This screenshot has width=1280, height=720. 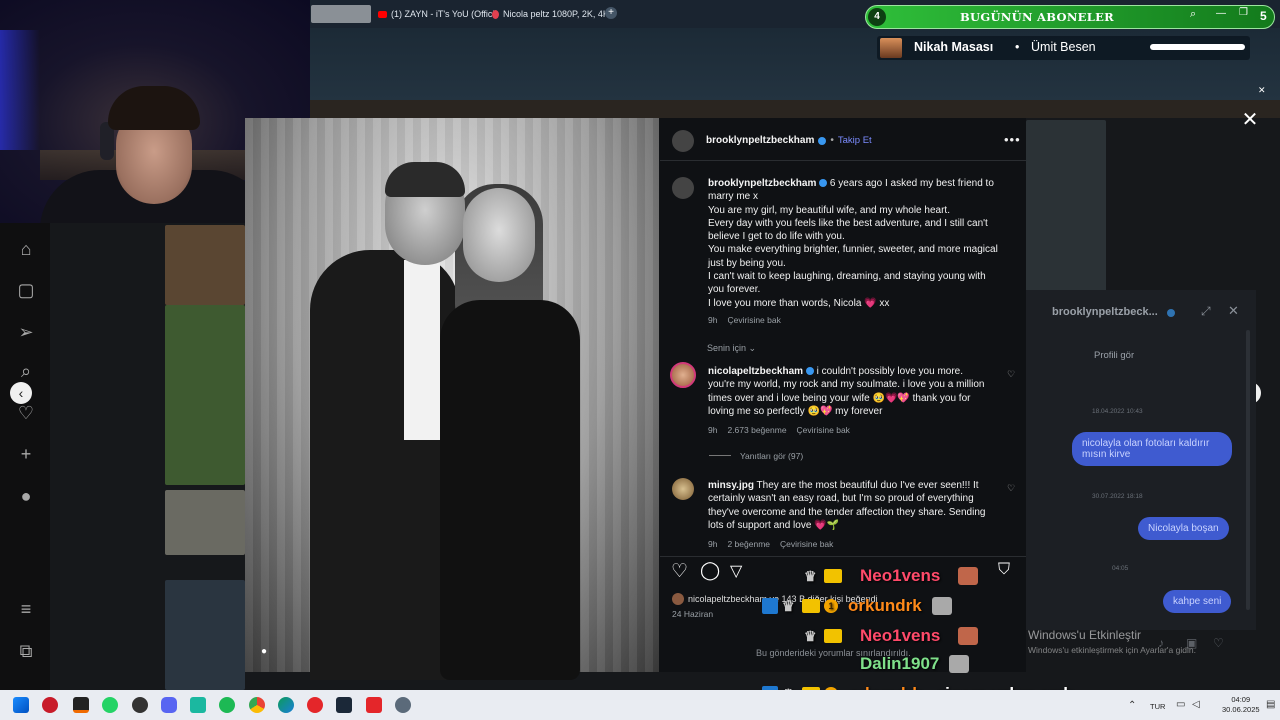 What do you see at coordinates (26, 413) in the screenshot?
I see `heart-icon: ♡` at bounding box center [26, 413].